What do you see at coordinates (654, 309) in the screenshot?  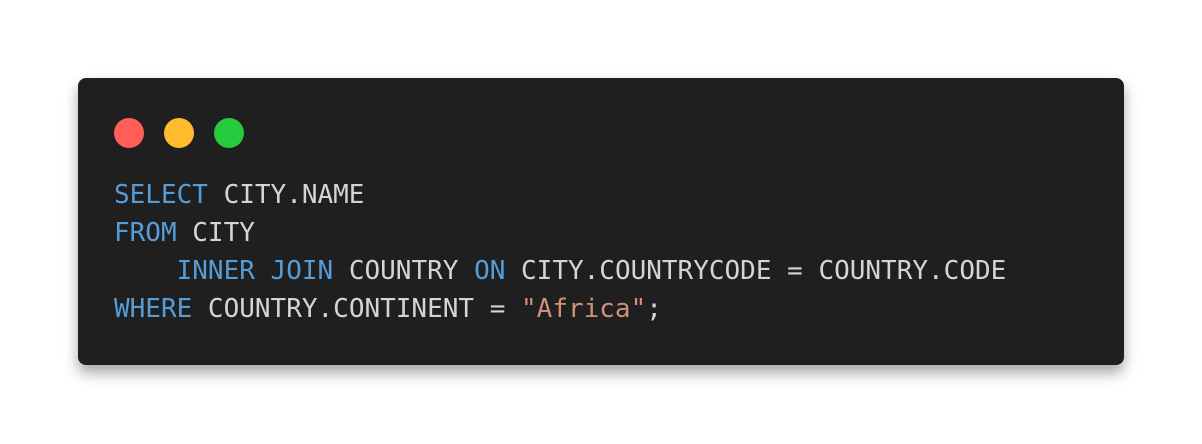 I see `code-token: ;` at bounding box center [654, 309].